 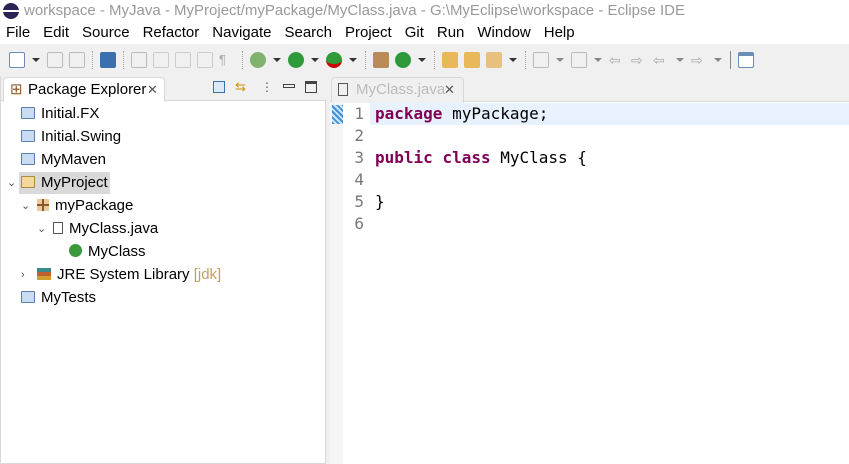 What do you see at coordinates (107, 252) in the screenshot?
I see `tree-item-myclass: MyClass` at bounding box center [107, 252].